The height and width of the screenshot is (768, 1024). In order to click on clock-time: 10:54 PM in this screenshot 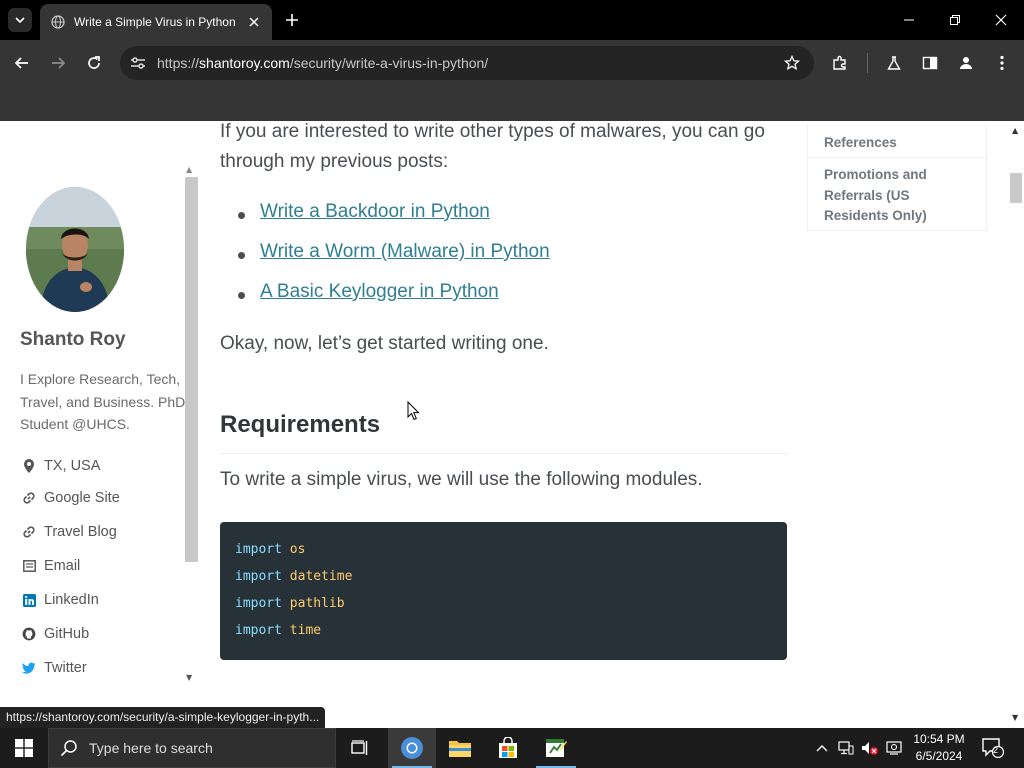, I will do `click(939, 739)`.